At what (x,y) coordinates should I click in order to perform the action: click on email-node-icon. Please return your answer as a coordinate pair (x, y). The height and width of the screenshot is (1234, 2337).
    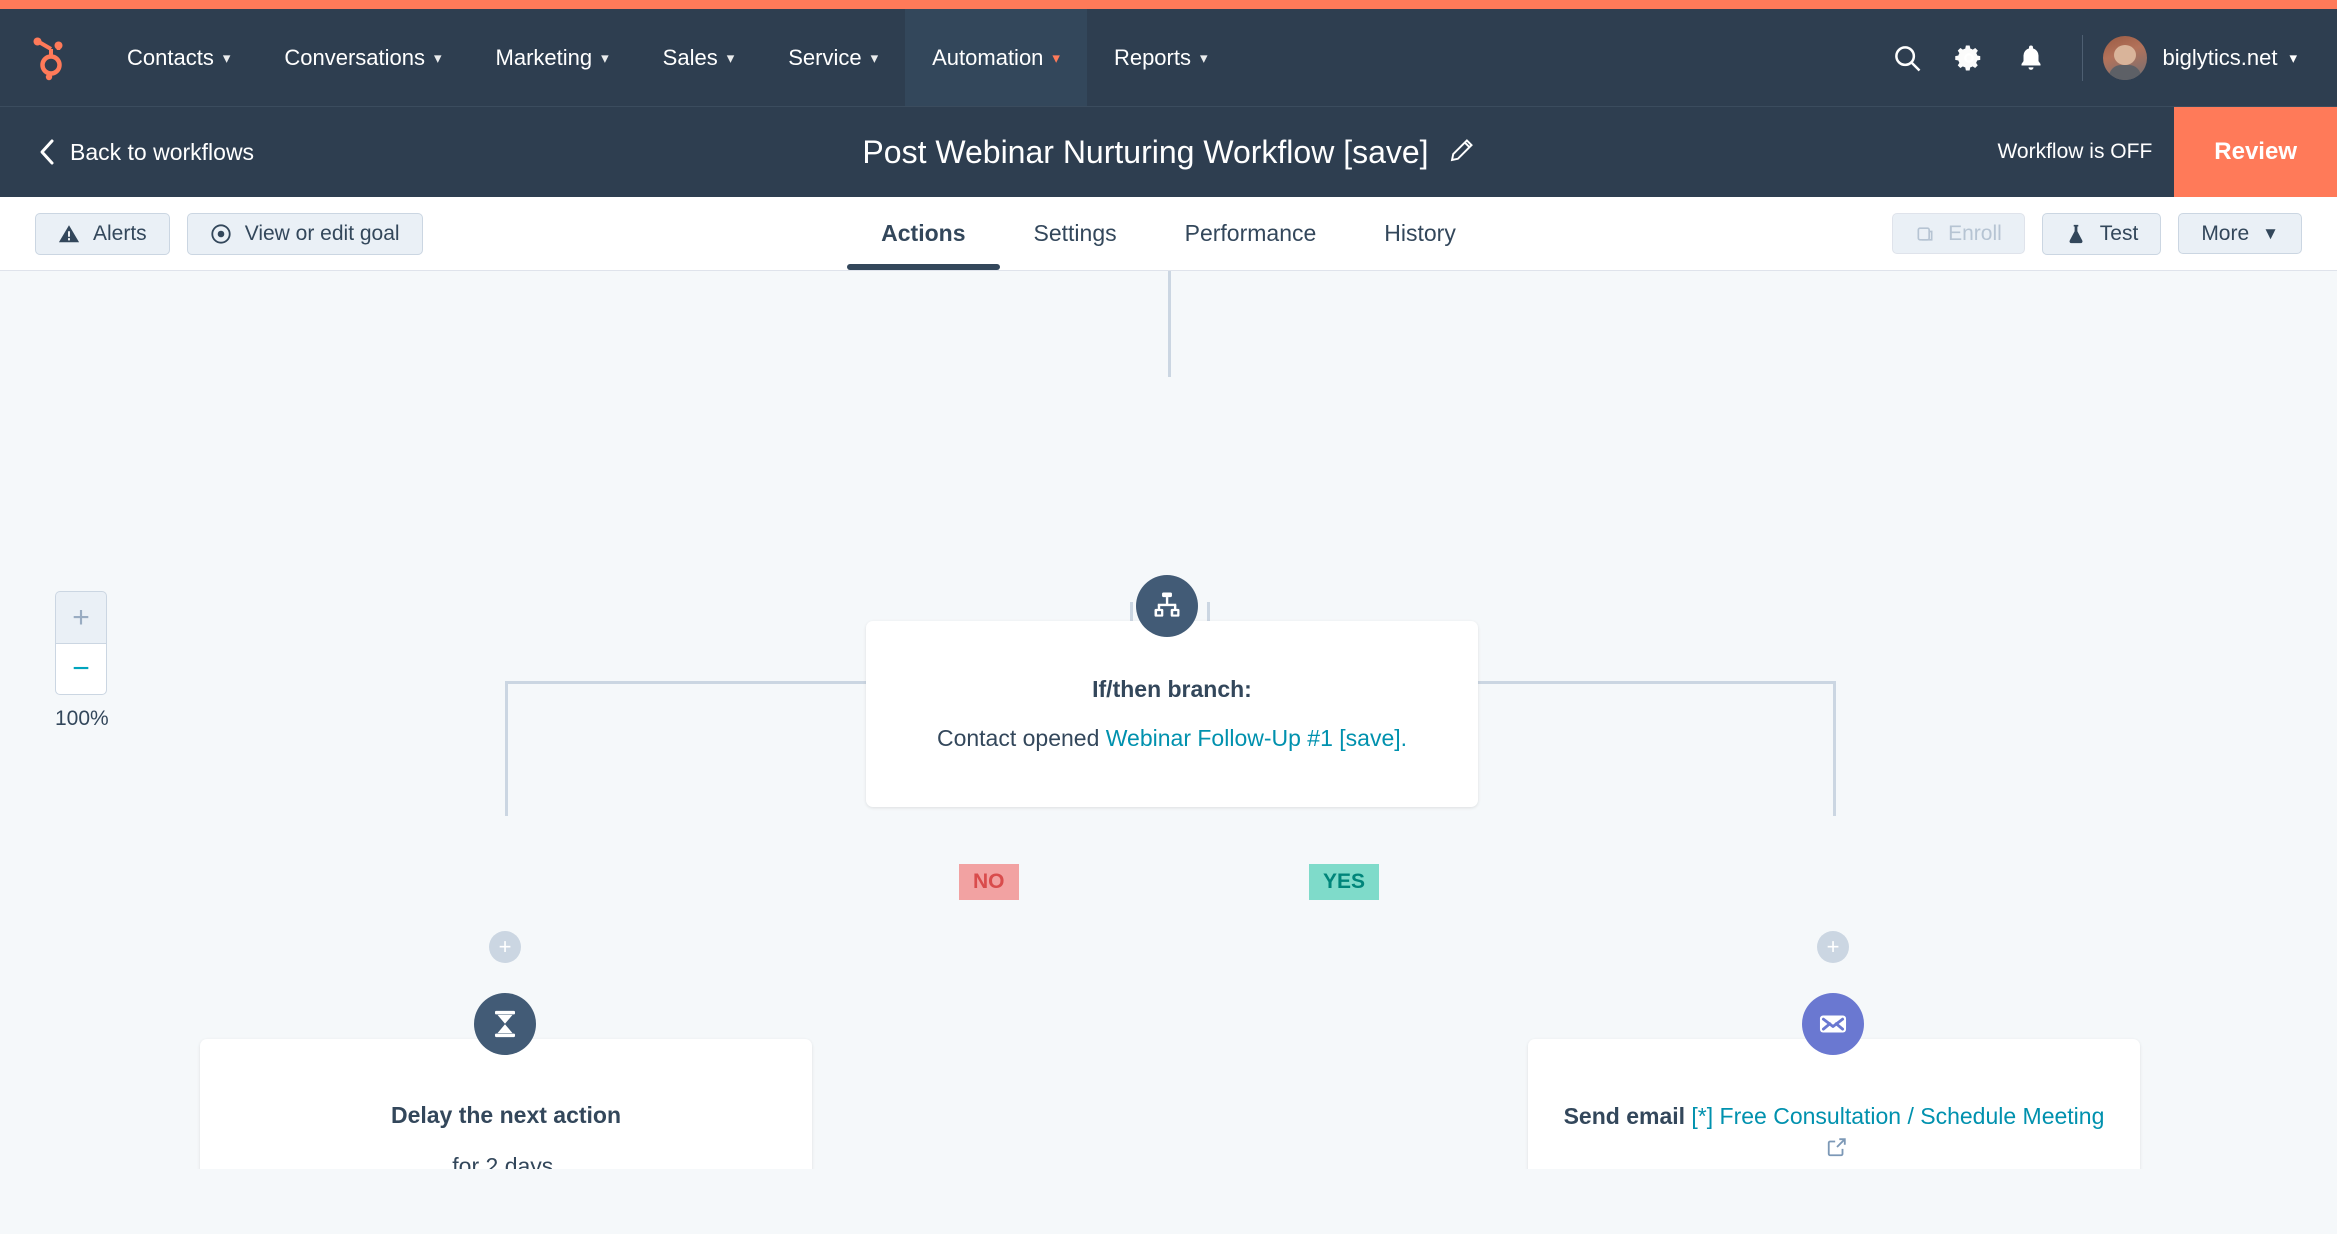
    Looking at the image, I should click on (1833, 1024).